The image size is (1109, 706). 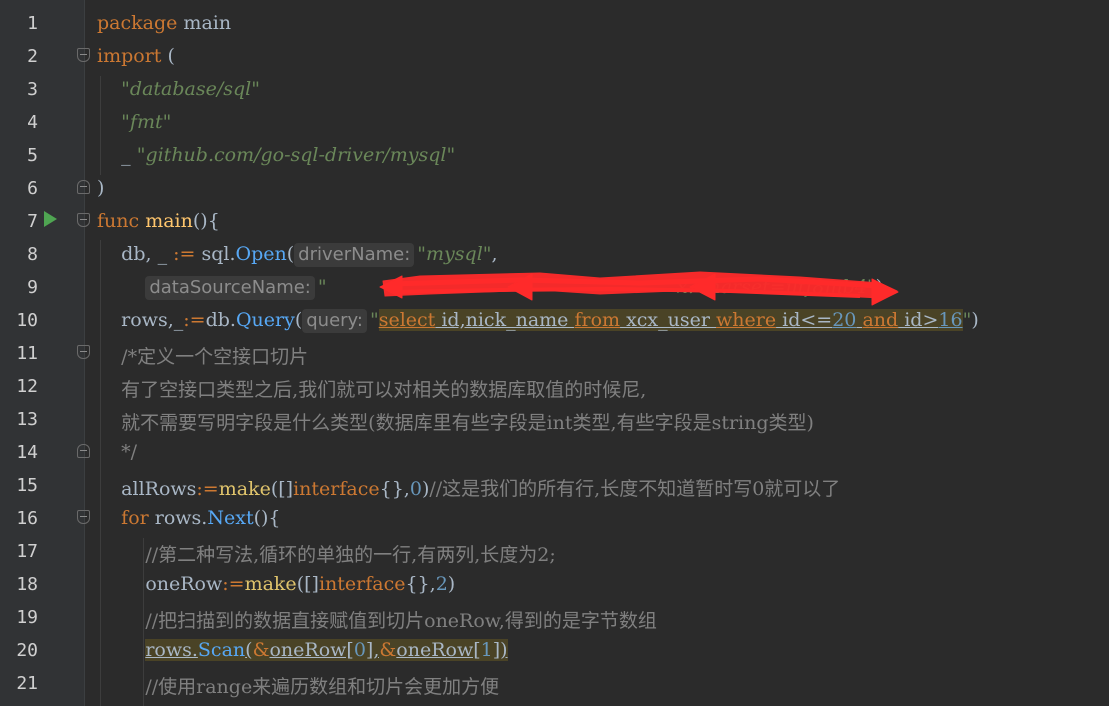 I want to click on redaction-scribble, so click(x=639, y=288).